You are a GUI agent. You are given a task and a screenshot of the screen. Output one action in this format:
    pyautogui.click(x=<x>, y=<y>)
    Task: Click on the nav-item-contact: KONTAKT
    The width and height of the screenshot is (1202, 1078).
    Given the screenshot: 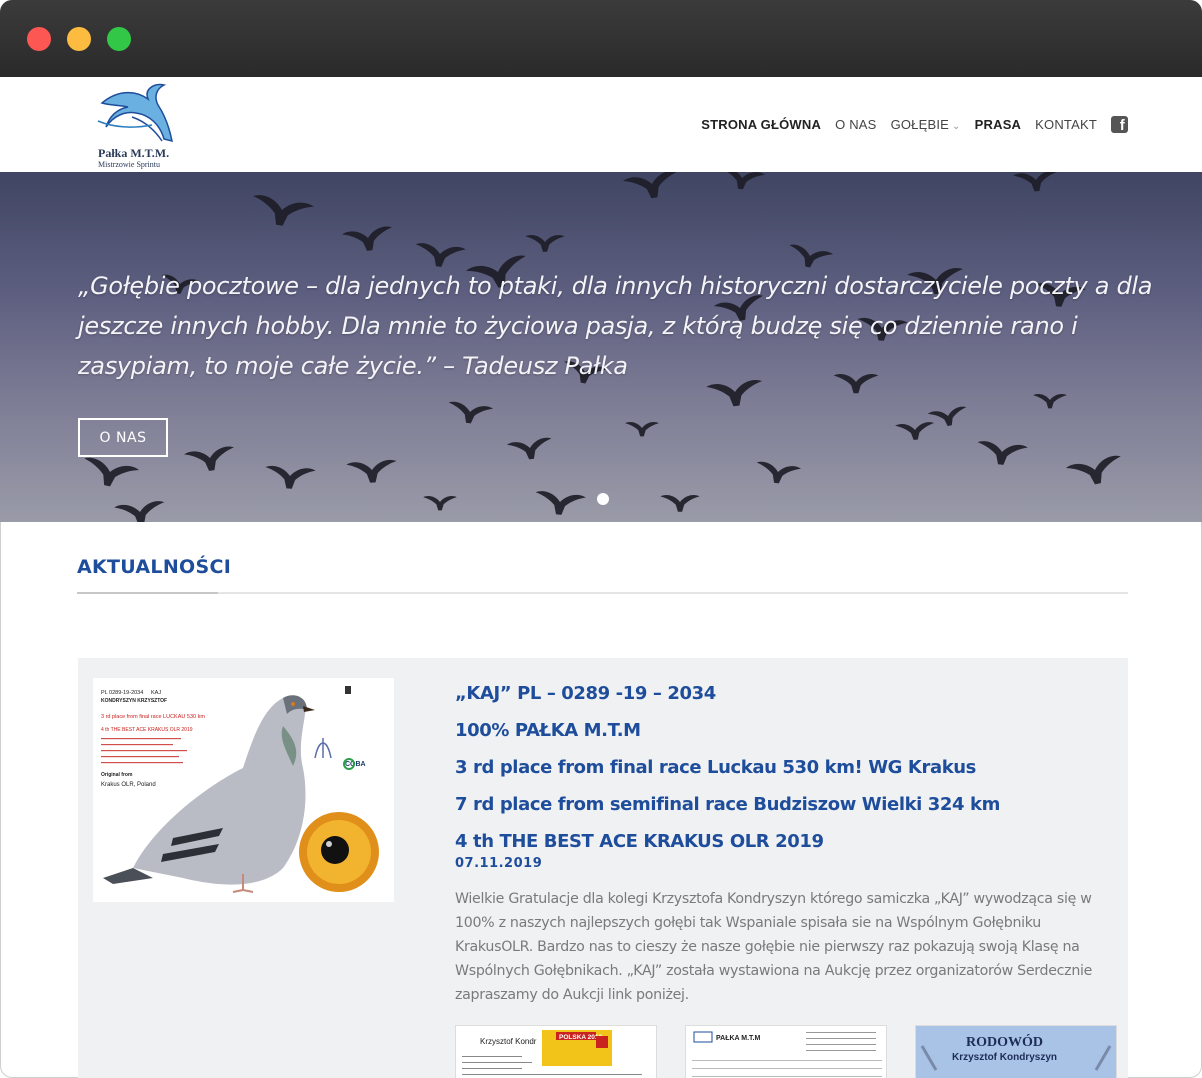 What is the action you would take?
    pyautogui.click(x=1066, y=124)
    